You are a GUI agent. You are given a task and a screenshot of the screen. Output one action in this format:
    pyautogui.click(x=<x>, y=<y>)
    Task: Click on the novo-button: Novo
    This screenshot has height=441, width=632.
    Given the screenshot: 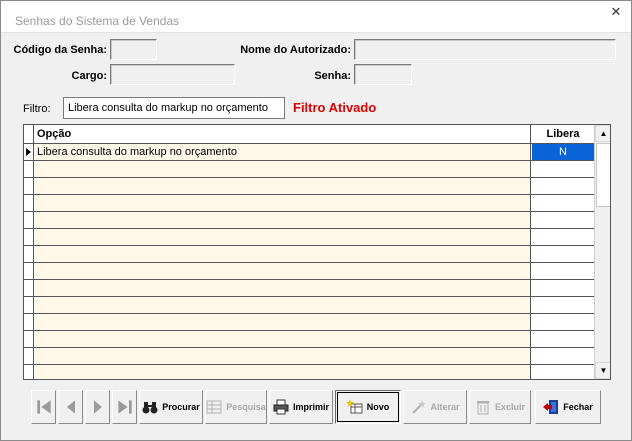 What is the action you would take?
    pyautogui.click(x=368, y=407)
    